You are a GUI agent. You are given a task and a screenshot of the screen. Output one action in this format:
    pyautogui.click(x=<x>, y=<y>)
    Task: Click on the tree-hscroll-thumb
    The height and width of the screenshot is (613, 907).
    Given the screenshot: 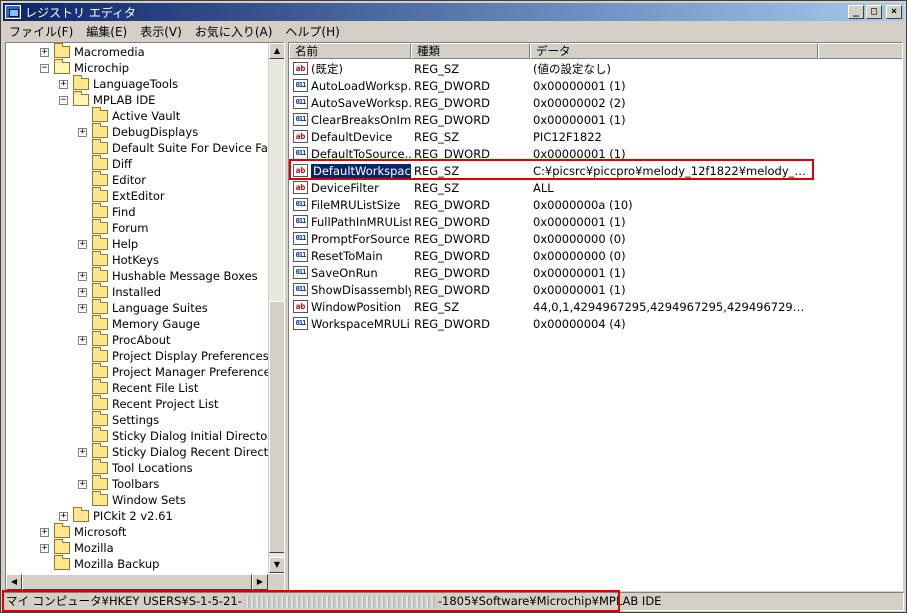 What is the action you would take?
    pyautogui.click(x=137, y=582)
    